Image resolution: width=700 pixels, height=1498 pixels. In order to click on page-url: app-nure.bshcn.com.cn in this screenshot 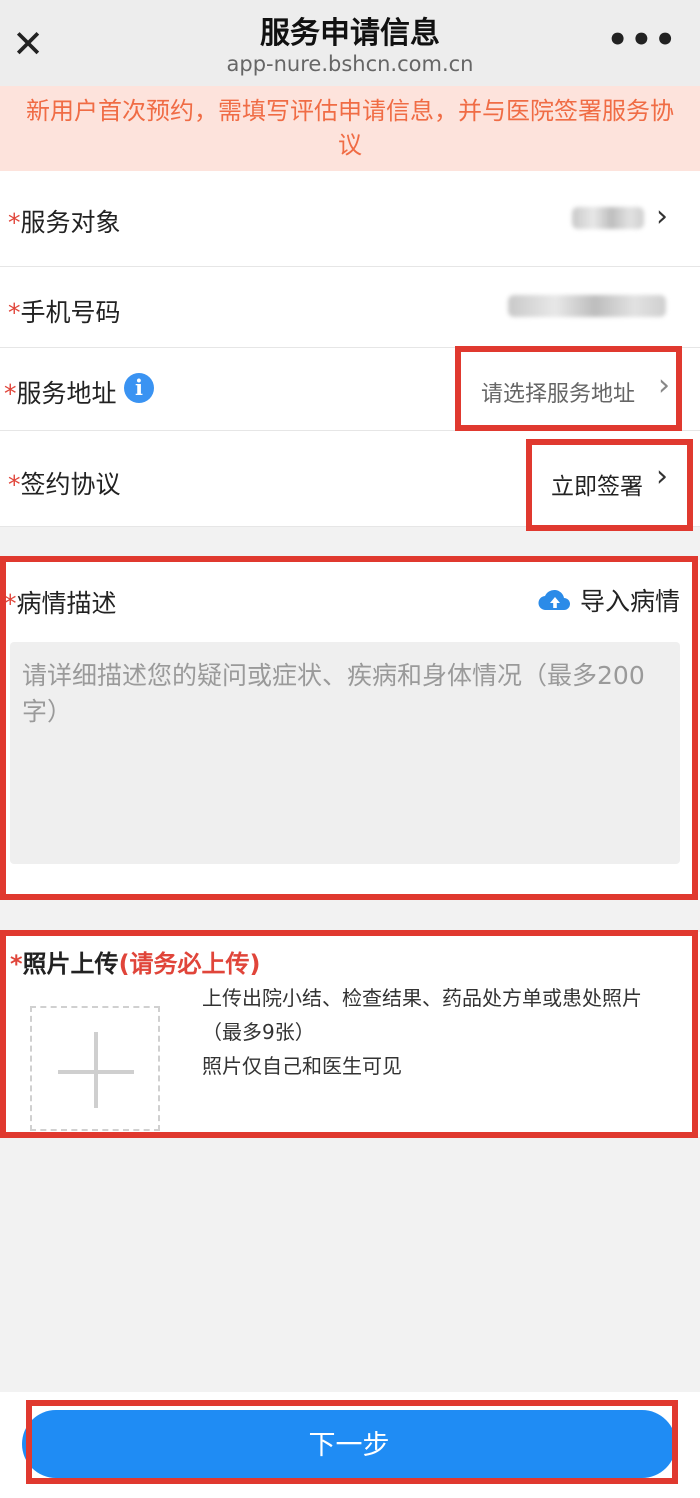, I will do `click(350, 64)`.